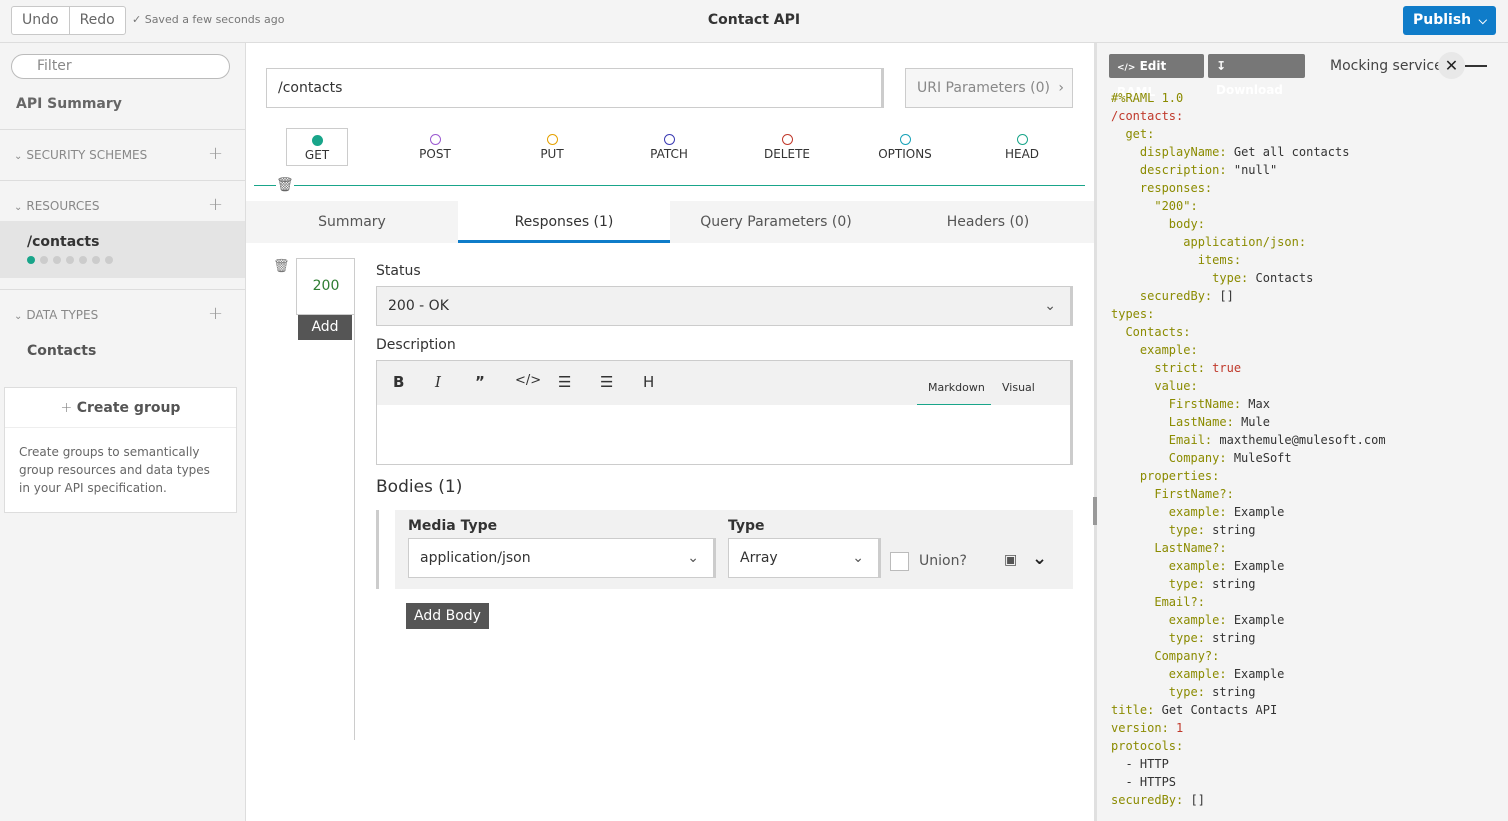  Describe the element at coordinates (317, 155) in the screenshot. I see `method-label: GET` at that location.